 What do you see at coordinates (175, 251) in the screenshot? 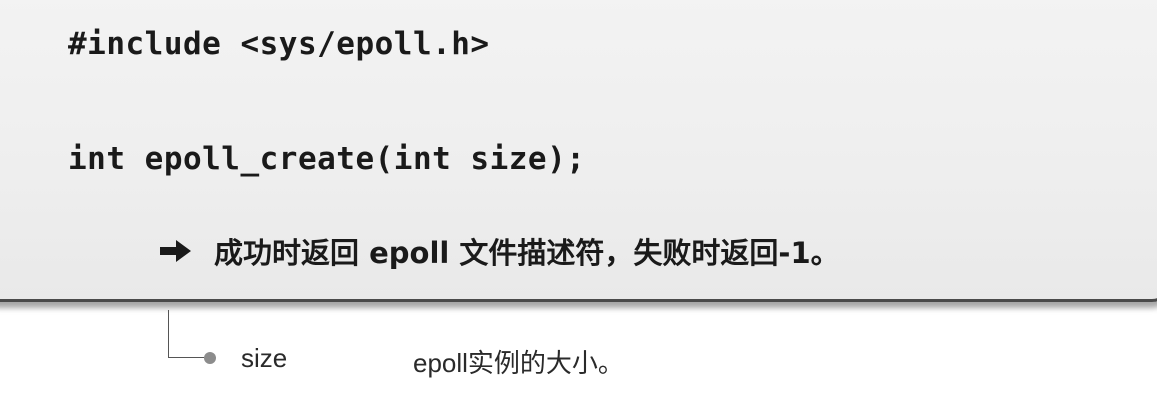
I see `arrow-right-icon` at bounding box center [175, 251].